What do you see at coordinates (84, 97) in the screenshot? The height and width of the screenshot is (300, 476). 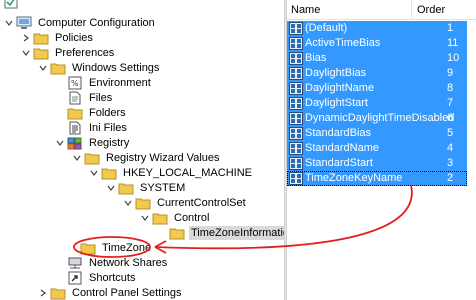 I see `tree-item-files: Files` at bounding box center [84, 97].